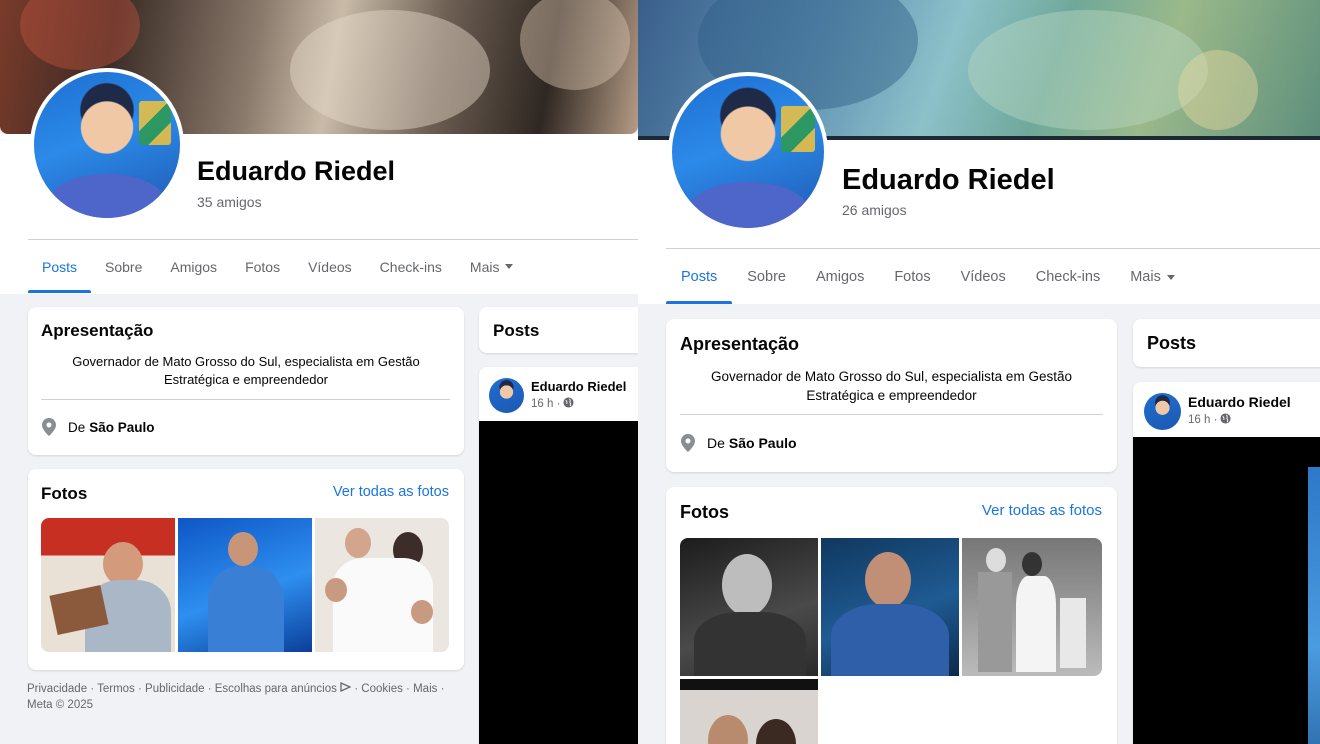  I want to click on ad-choices-icon, so click(346, 688).